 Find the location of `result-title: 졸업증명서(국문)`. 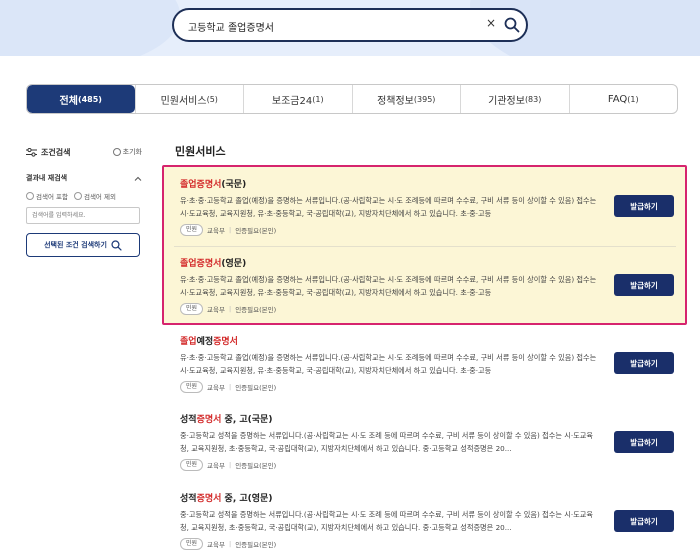

result-title: 졸업증명서(국문) is located at coordinates (390, 183).